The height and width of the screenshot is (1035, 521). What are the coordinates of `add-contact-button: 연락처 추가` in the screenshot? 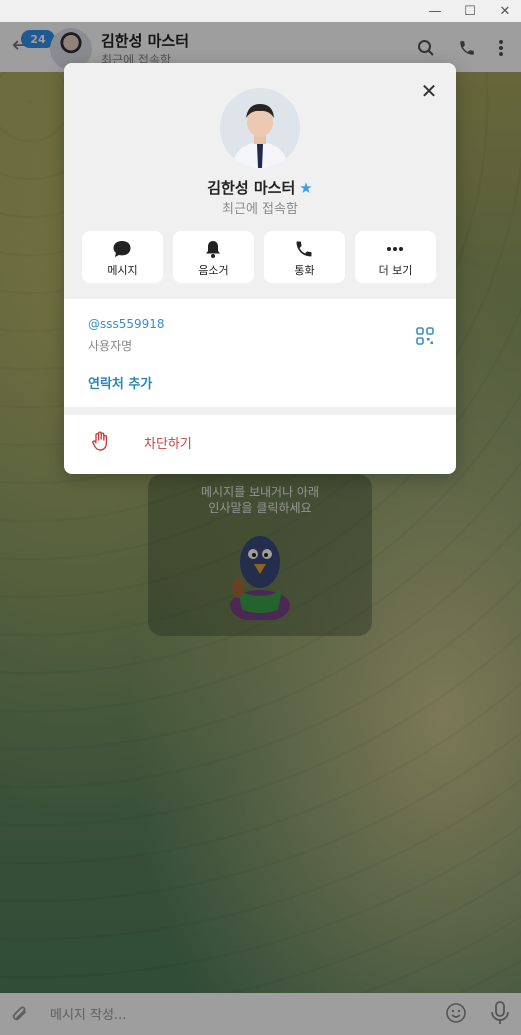 It's located at (120, 382).